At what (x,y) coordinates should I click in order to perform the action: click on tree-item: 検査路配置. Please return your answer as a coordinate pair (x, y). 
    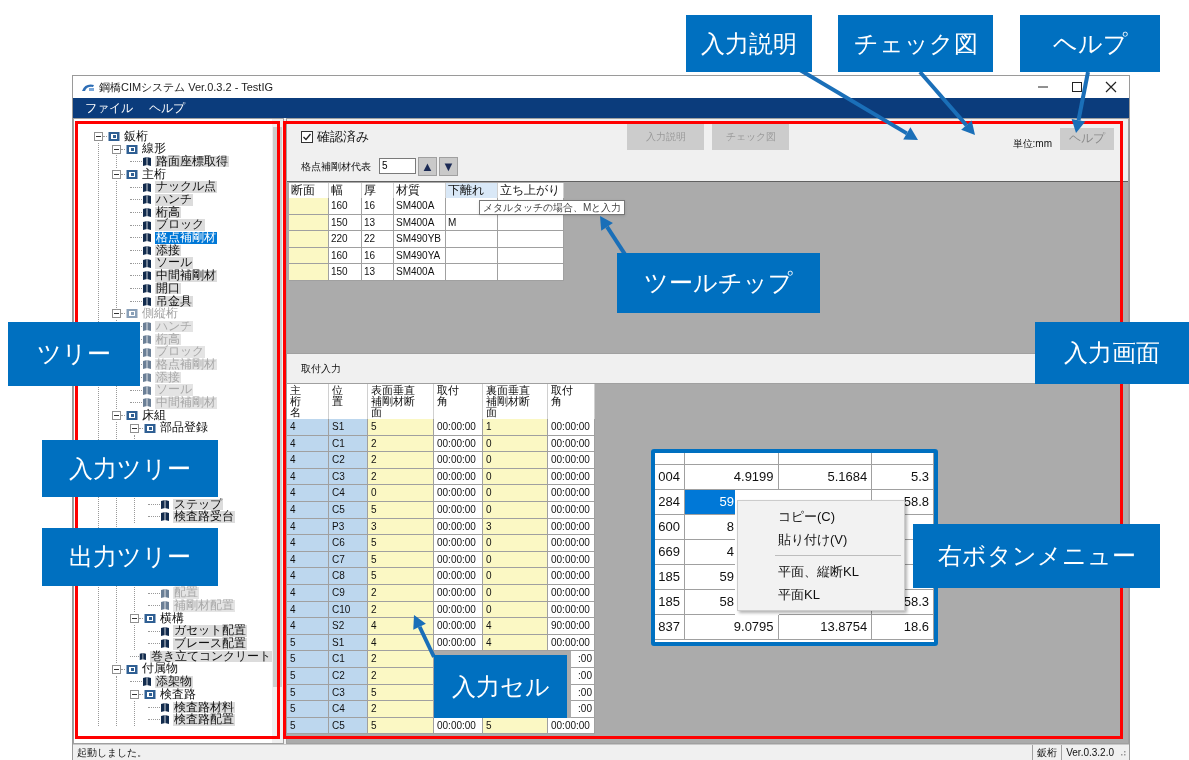
    Looking at the image, I should click on (204, 720).